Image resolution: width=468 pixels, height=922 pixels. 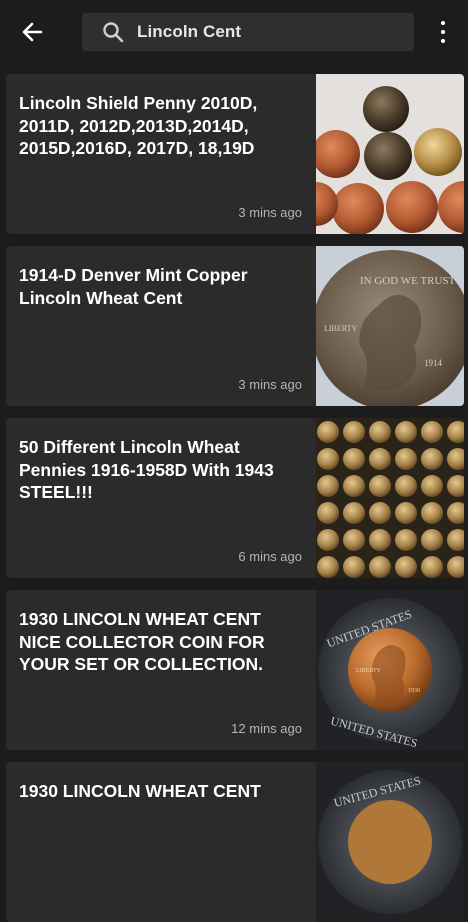 I want to click on listing-thumbnail: UNITED STATES, so click(x=390, y=842).